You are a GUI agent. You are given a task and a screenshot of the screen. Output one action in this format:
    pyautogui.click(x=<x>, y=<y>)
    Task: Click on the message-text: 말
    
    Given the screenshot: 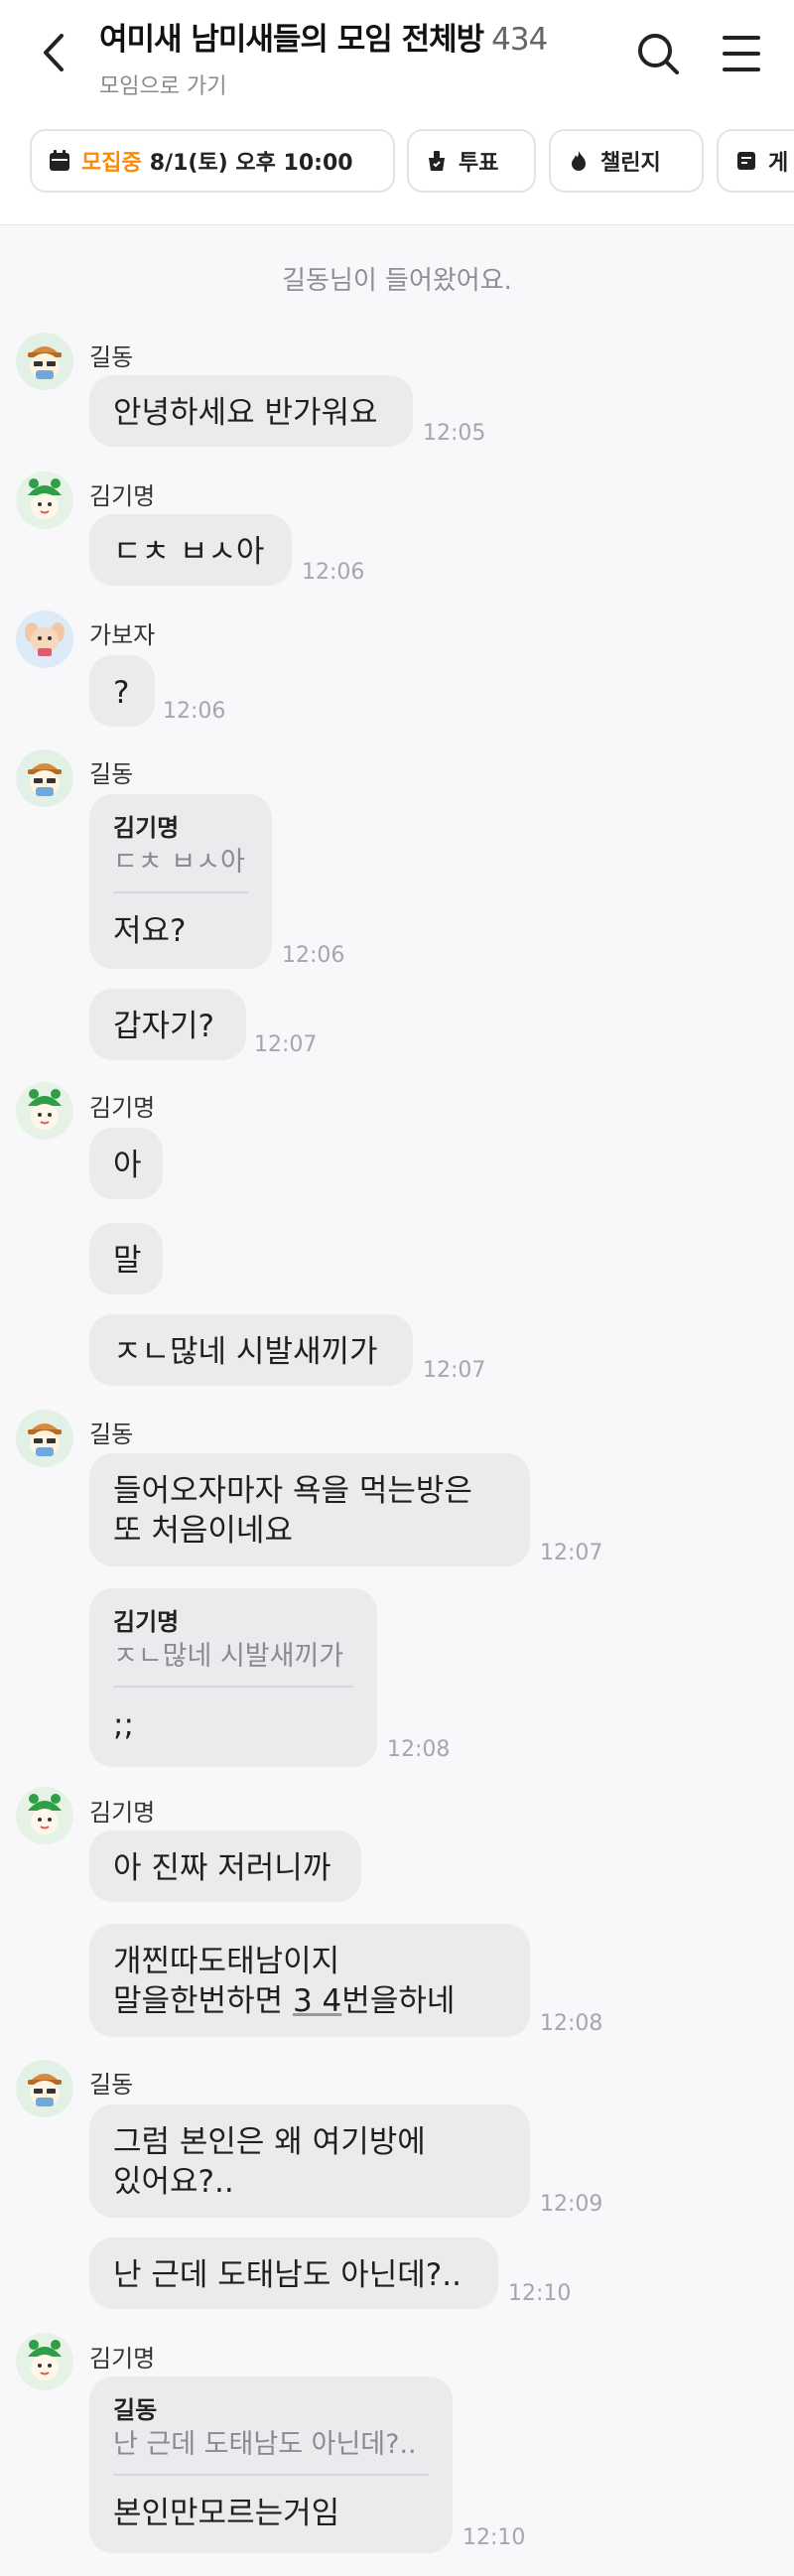 What is the action you would take?
    pyautogui.click(x=128, y=1261)
    